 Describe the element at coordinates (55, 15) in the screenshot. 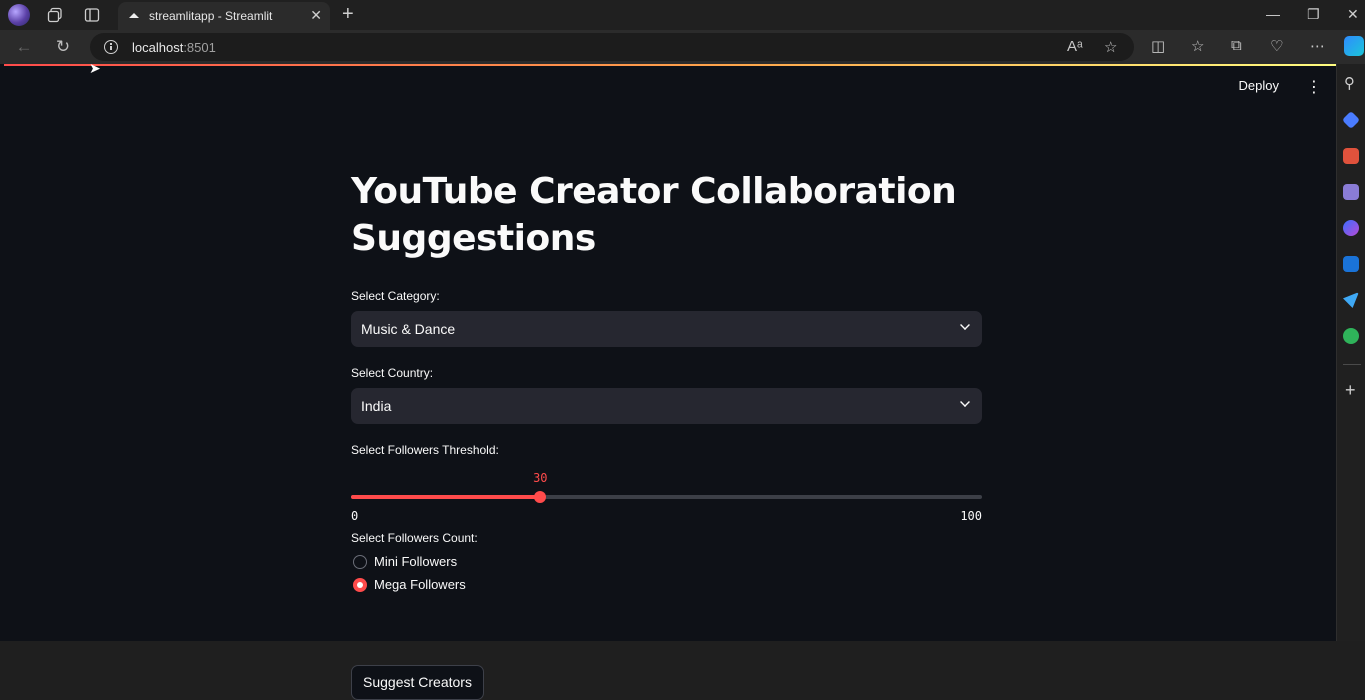

I see `workspaces-icon` at that location.